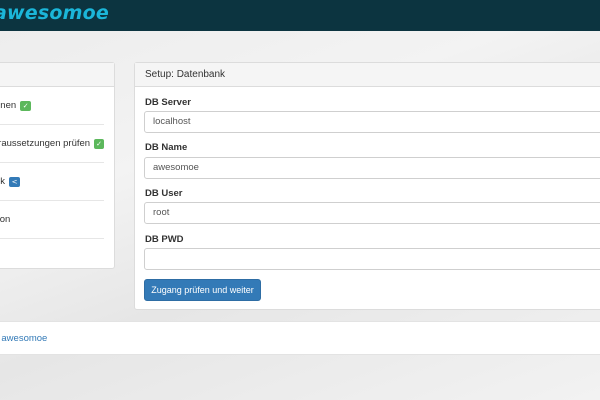 The width and height of the screenshot is (600, 400). Describe the element at coordinates (45, 143) in the screenshot. I see `step-label: rraussetzungen prüfen` at that location.